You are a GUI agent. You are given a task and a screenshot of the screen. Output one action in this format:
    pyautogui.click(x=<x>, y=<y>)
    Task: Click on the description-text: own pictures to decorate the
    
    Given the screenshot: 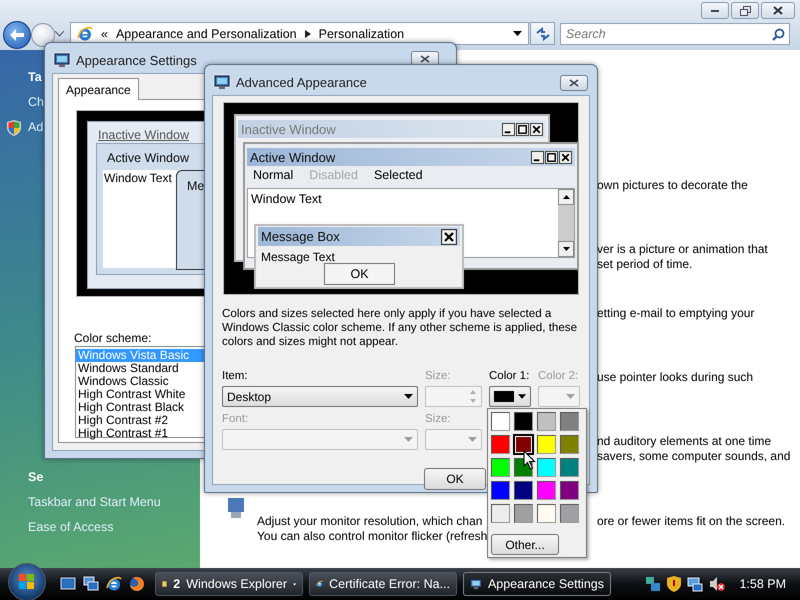 What is the action you would take?
    pyautogui.click(x=672, y=185)
    